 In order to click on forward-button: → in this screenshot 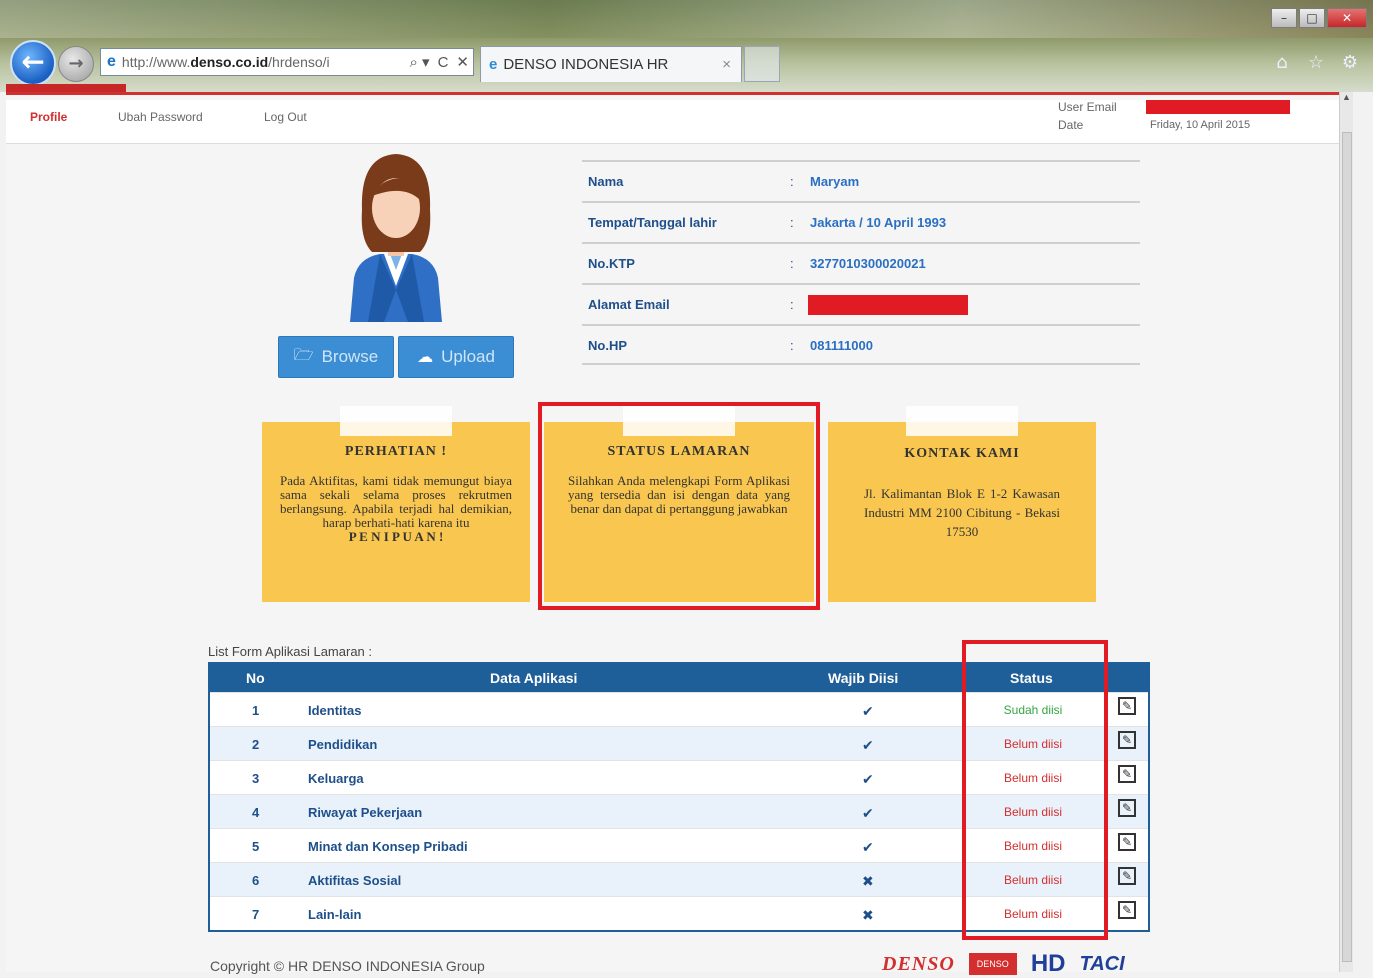, I will do `click(76, 64)`.